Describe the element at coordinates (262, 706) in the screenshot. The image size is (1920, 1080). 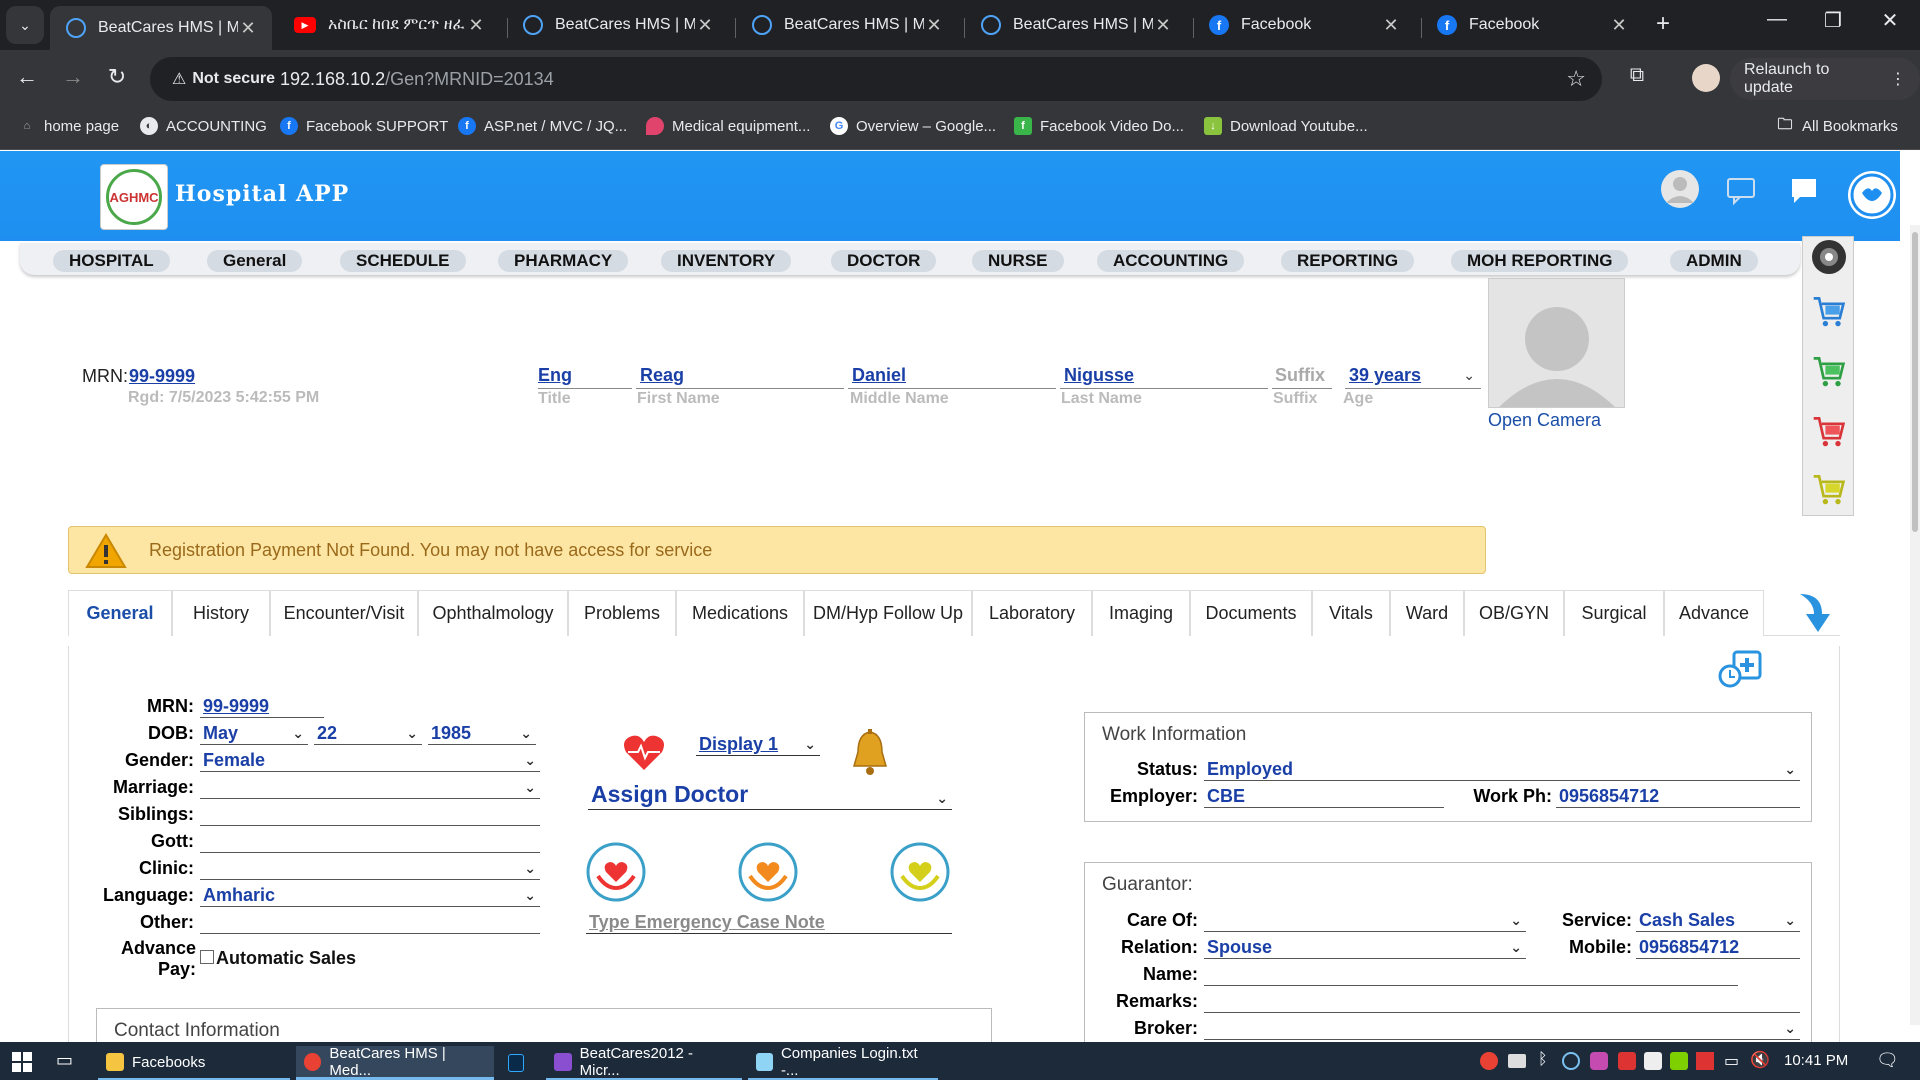
I see `mrn-field: 99-9999` at that location.